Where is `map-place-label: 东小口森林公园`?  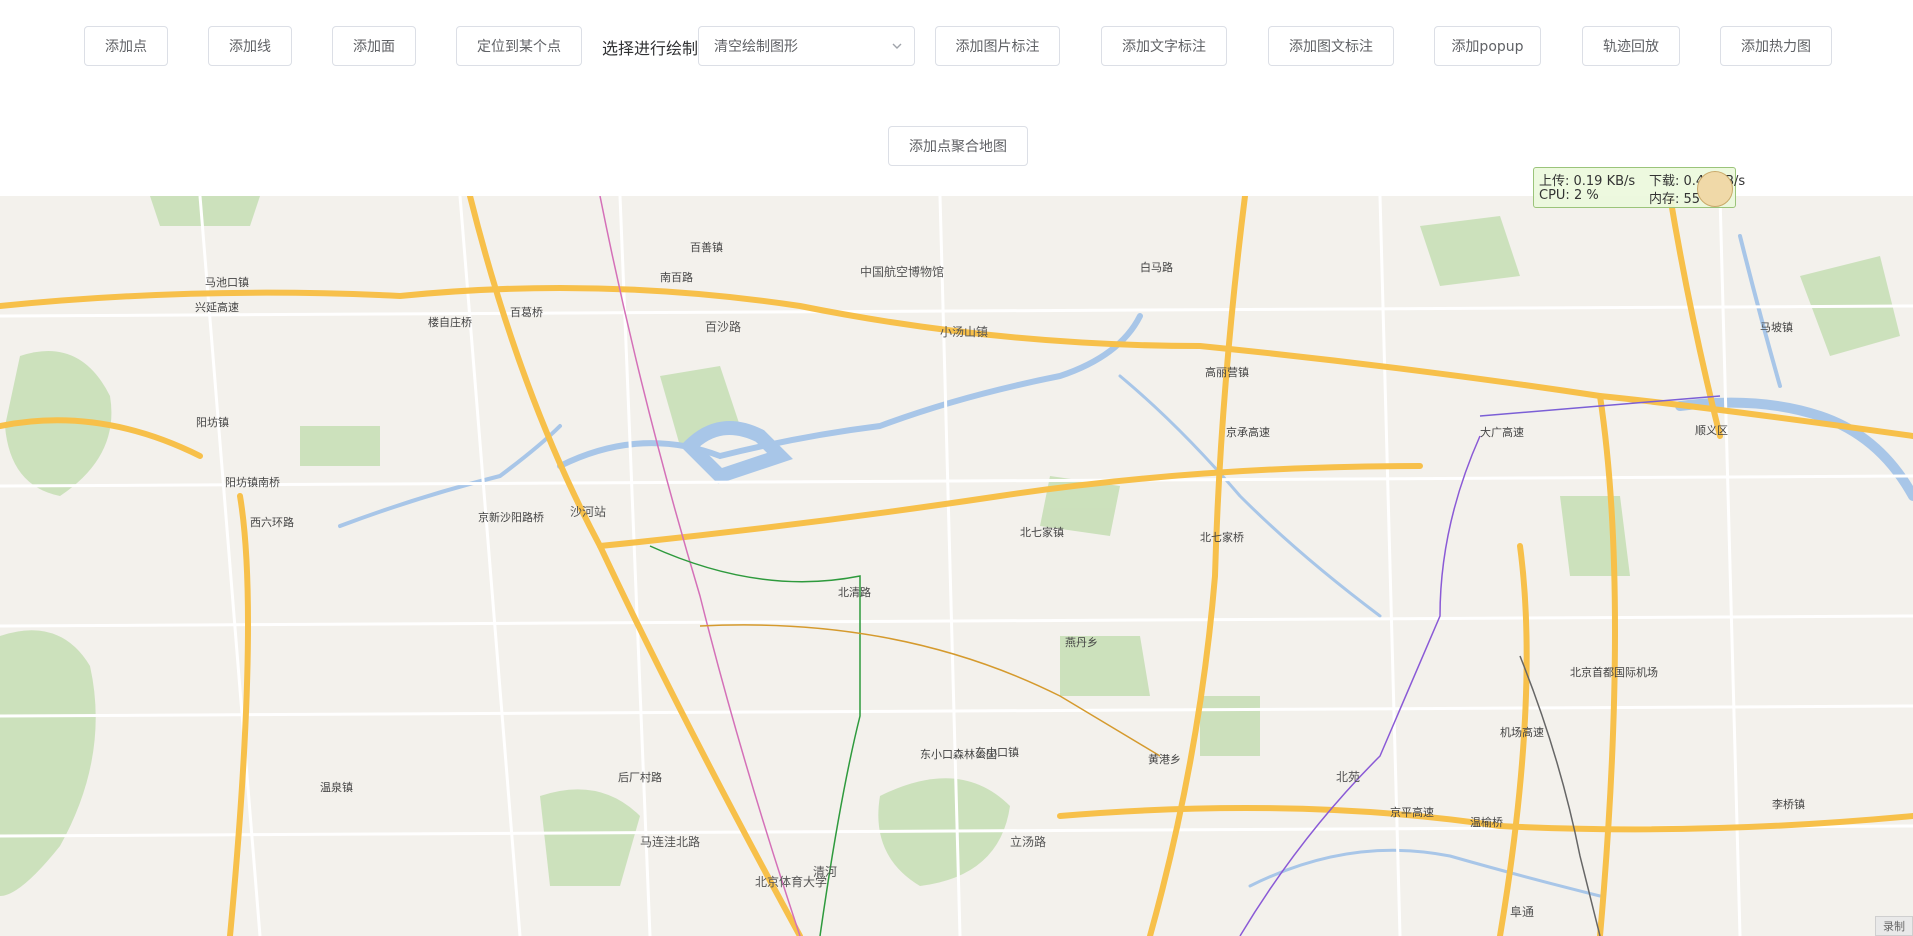 map-place-label: 东小口森林公园 is located at coordinates (958, 754).